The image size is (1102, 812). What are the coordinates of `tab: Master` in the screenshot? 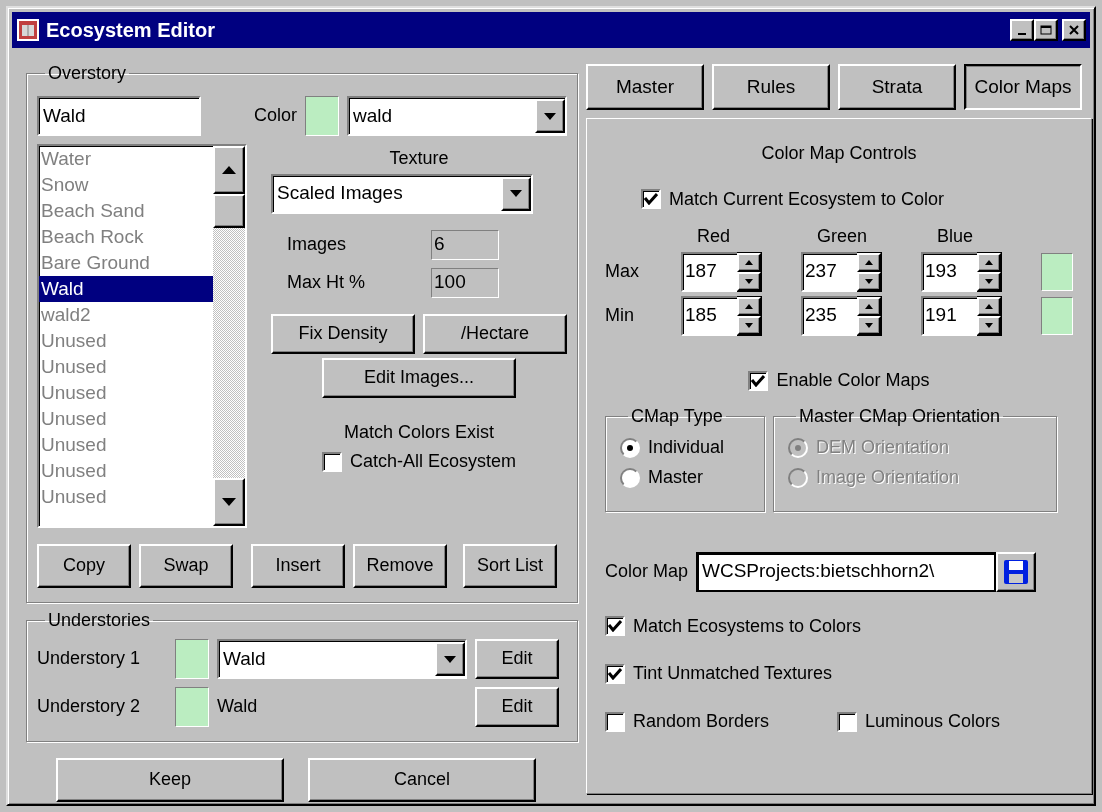 It's located at (645, 87).